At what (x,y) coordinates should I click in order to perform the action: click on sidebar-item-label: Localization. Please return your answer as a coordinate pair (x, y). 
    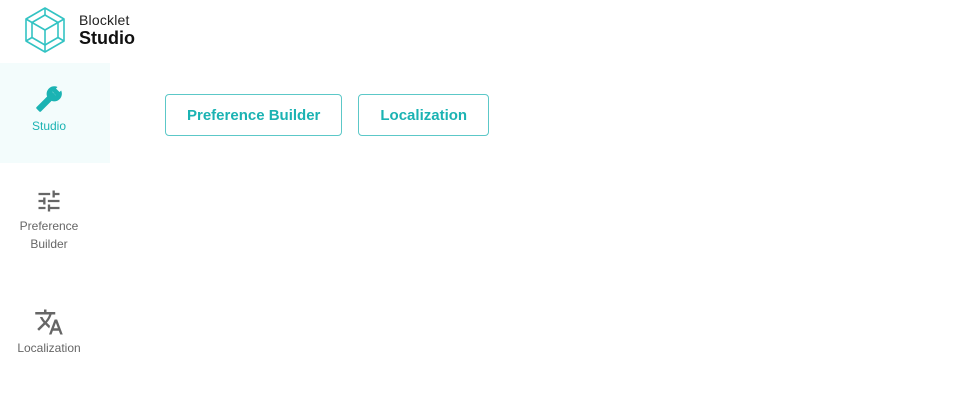
    Looking at the image, I should click on (49, 348).